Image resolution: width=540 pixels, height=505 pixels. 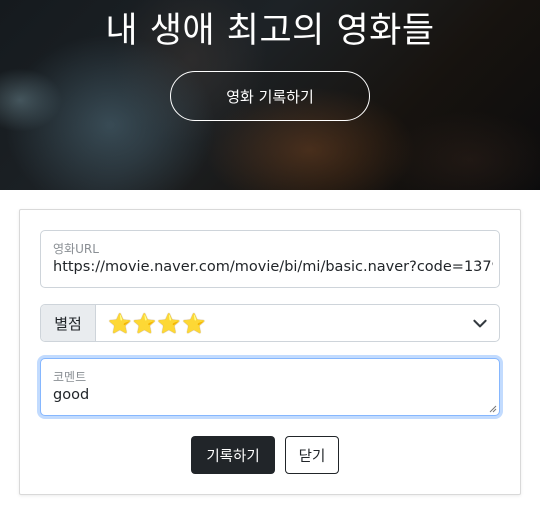 What do you see at coordinates (270, 387) in the screenshot?
I see `comment-field: 코멘트 good` at bounding box center [270, 387].